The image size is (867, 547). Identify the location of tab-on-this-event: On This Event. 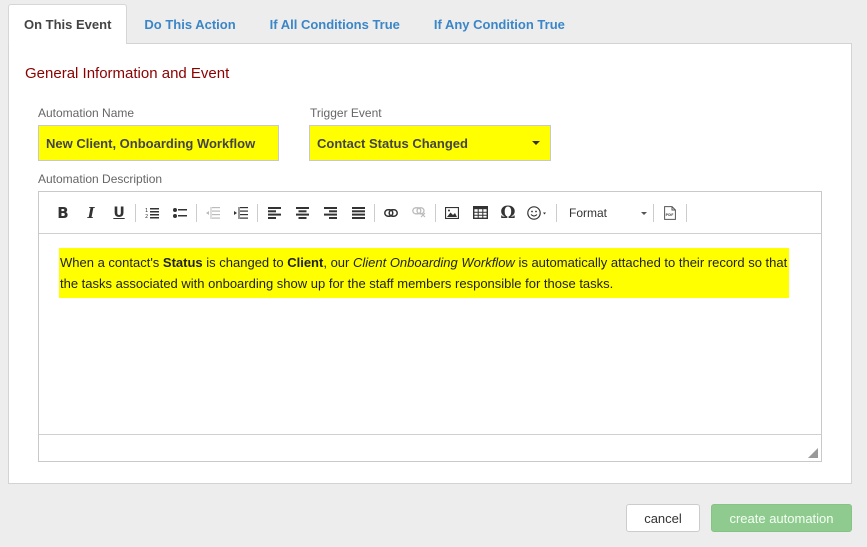
(68, 24).